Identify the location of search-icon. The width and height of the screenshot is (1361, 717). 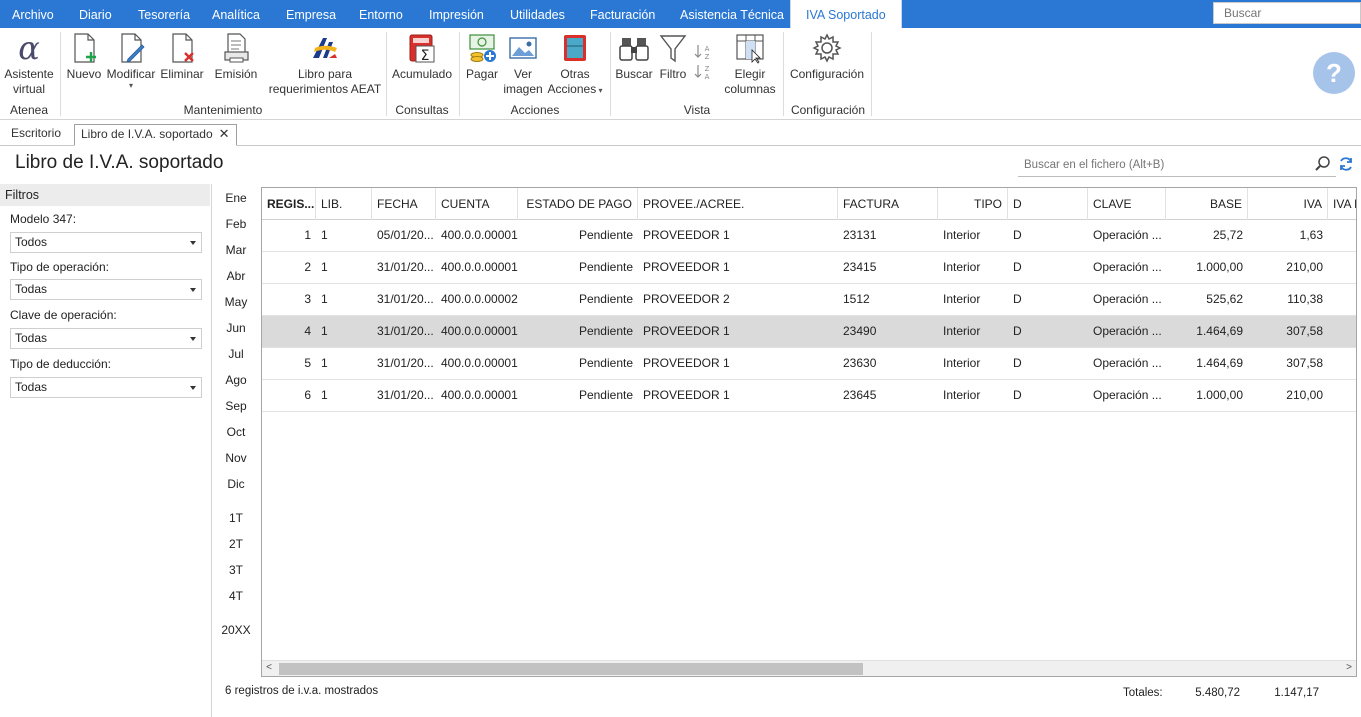
(1323, 164).